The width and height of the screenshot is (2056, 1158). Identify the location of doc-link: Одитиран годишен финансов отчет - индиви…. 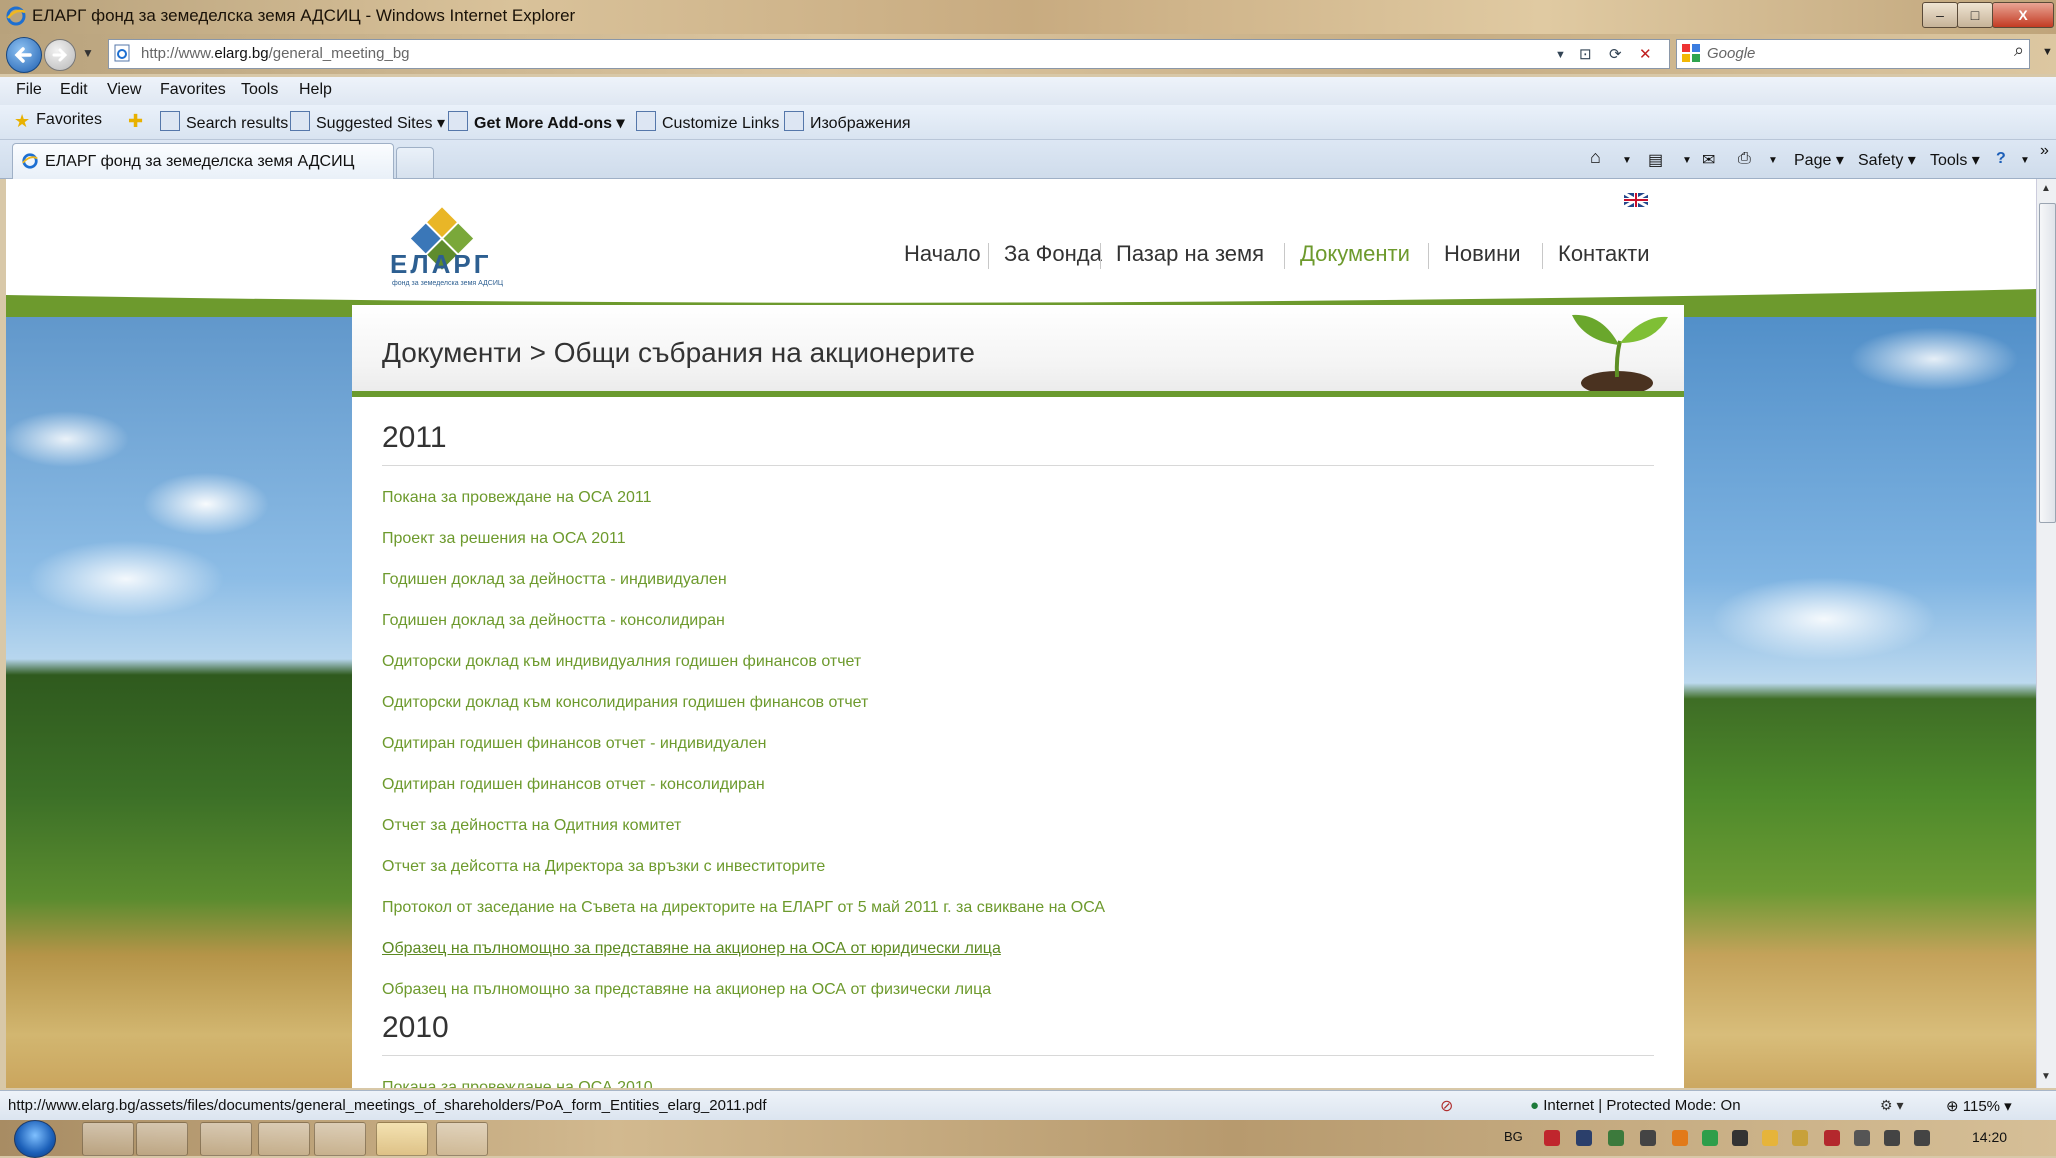
(574, 744).